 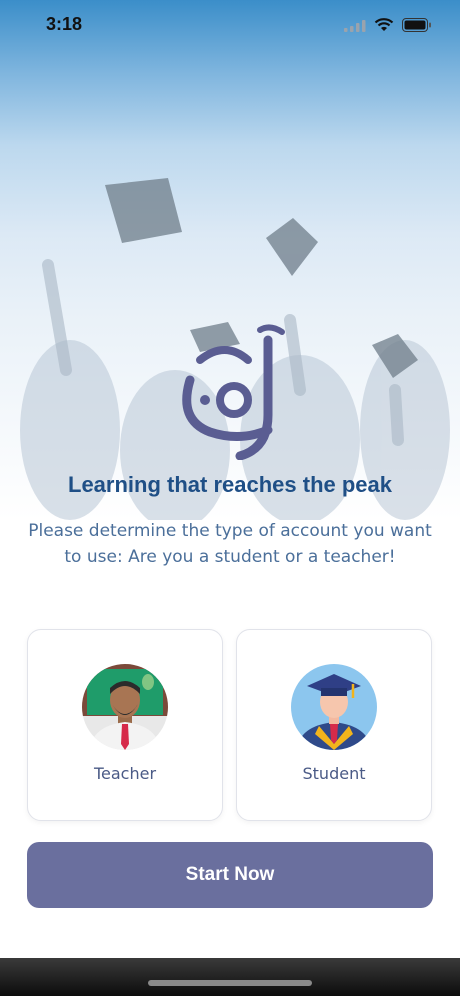 What do you see at coordinates (230, 983) in the screenshot?
I see `home-indicator` at bounding box center [230, 983].